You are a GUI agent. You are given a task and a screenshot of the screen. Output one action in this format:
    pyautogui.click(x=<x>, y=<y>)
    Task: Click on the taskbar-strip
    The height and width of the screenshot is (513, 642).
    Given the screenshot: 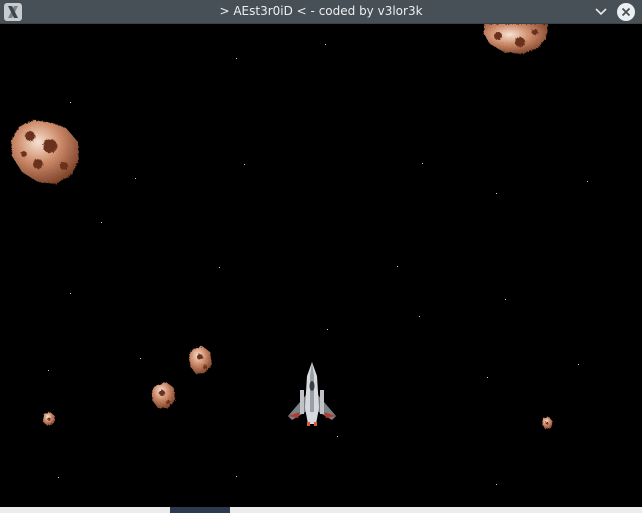 What is the action you would take?
    pyautogui.click(x=321, y=510)
    